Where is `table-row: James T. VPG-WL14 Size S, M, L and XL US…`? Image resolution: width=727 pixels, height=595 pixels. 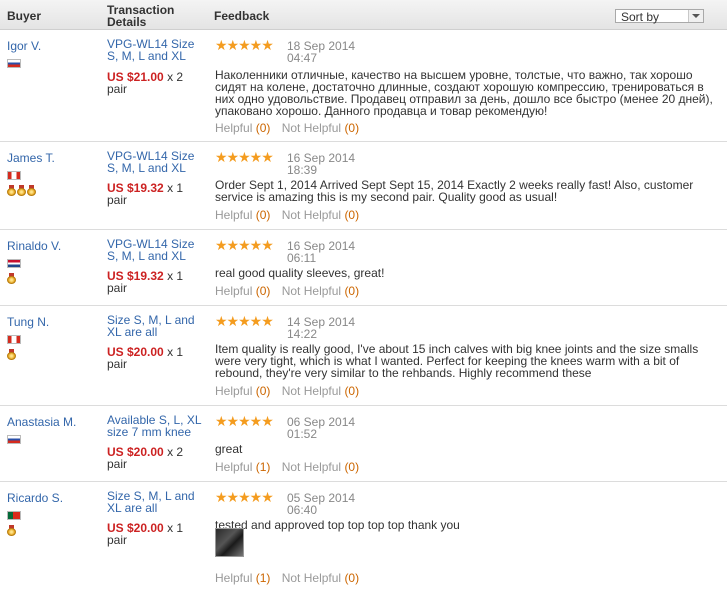
table-row: James T. VPG-WL14 Size S, M, L and XL US… is located at coordinates (363, 186).